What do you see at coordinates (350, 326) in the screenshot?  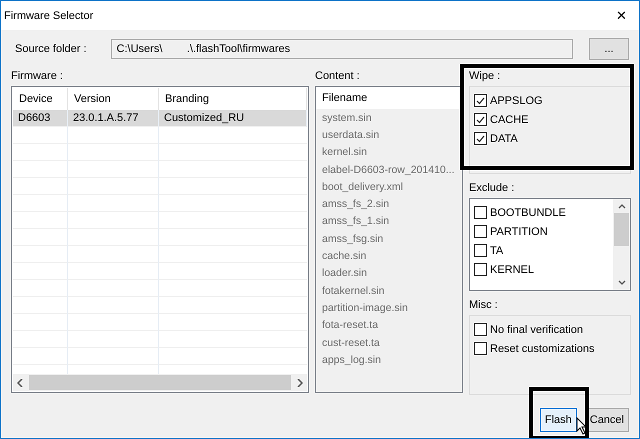 I see `file-name: fota-reset.ta` at bounding box center [350, 326].